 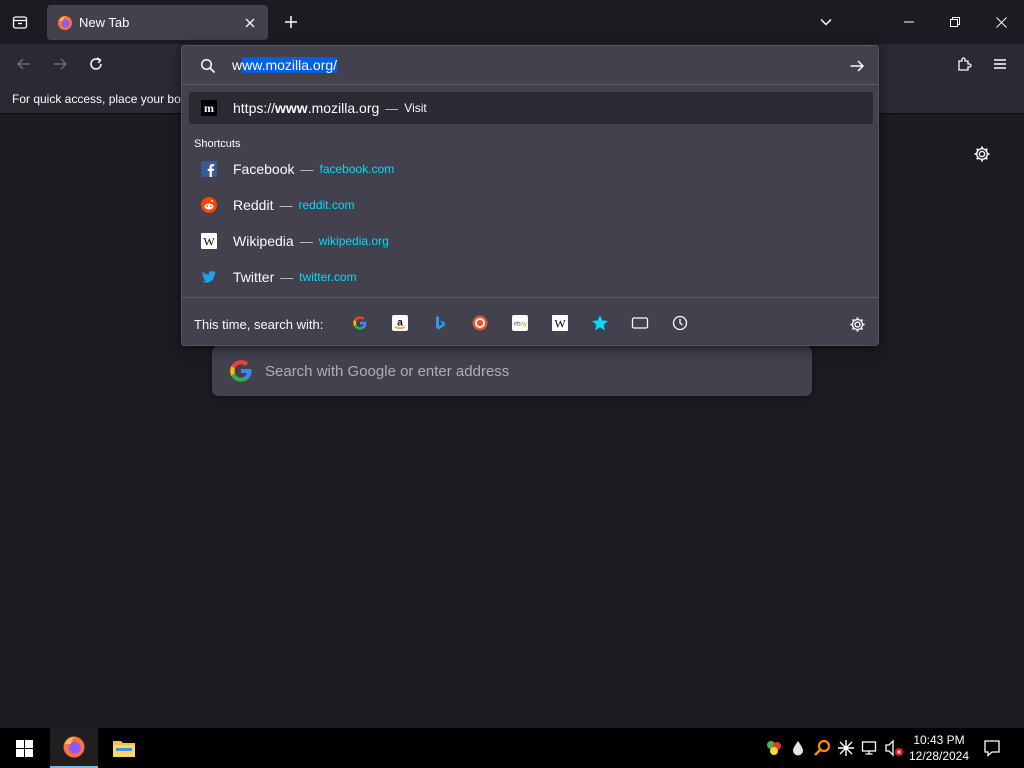 I want to click on history-icon, so click(x=680, y=323).